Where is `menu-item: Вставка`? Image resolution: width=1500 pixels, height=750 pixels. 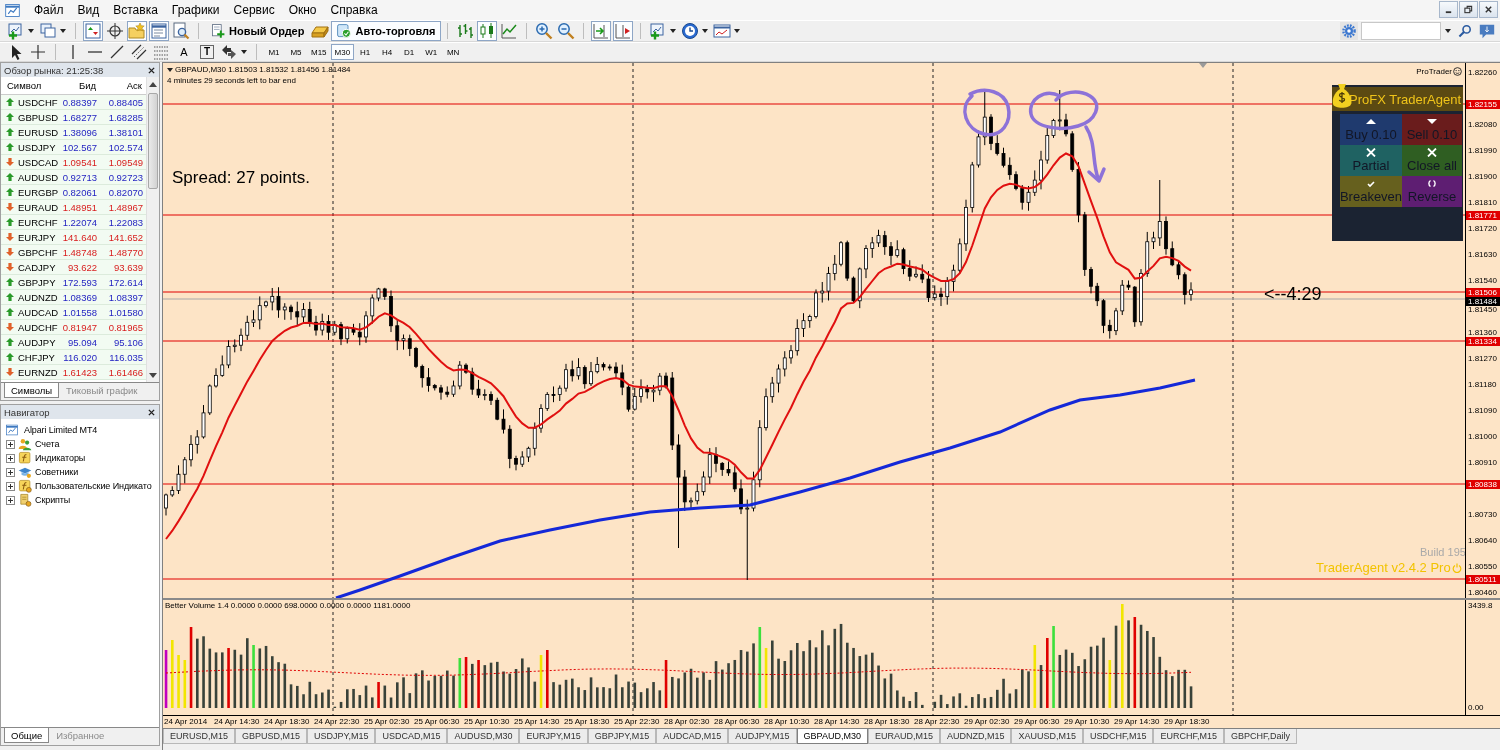 menu-item: Вставка is located at coordinates (135, 10).